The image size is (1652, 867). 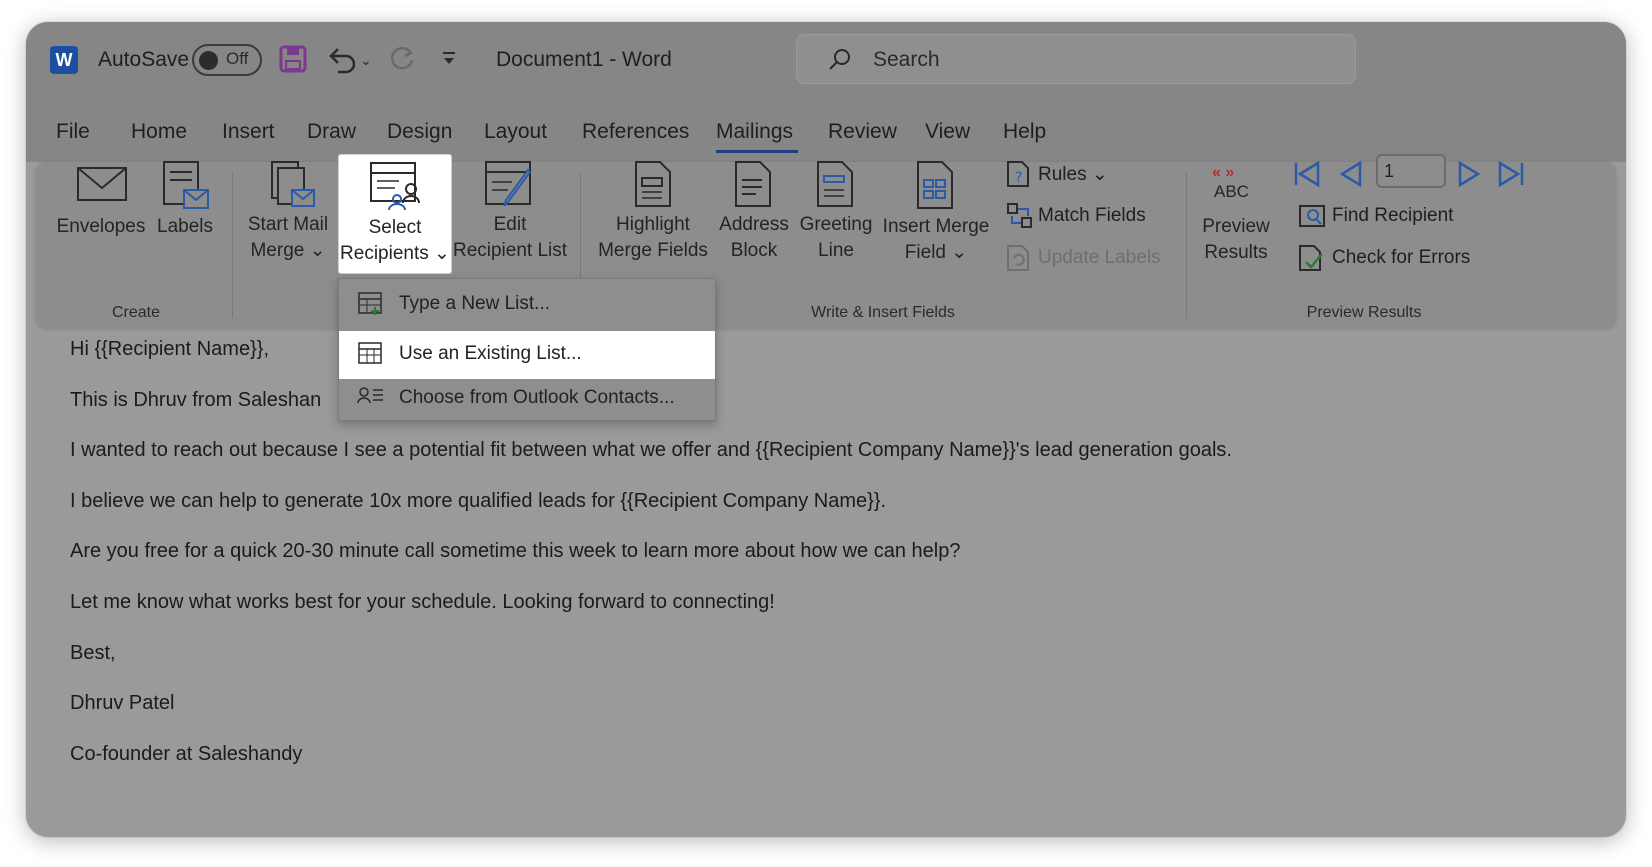 I want to click on select-recipients-line1: Select, so click(x=395, y=227).